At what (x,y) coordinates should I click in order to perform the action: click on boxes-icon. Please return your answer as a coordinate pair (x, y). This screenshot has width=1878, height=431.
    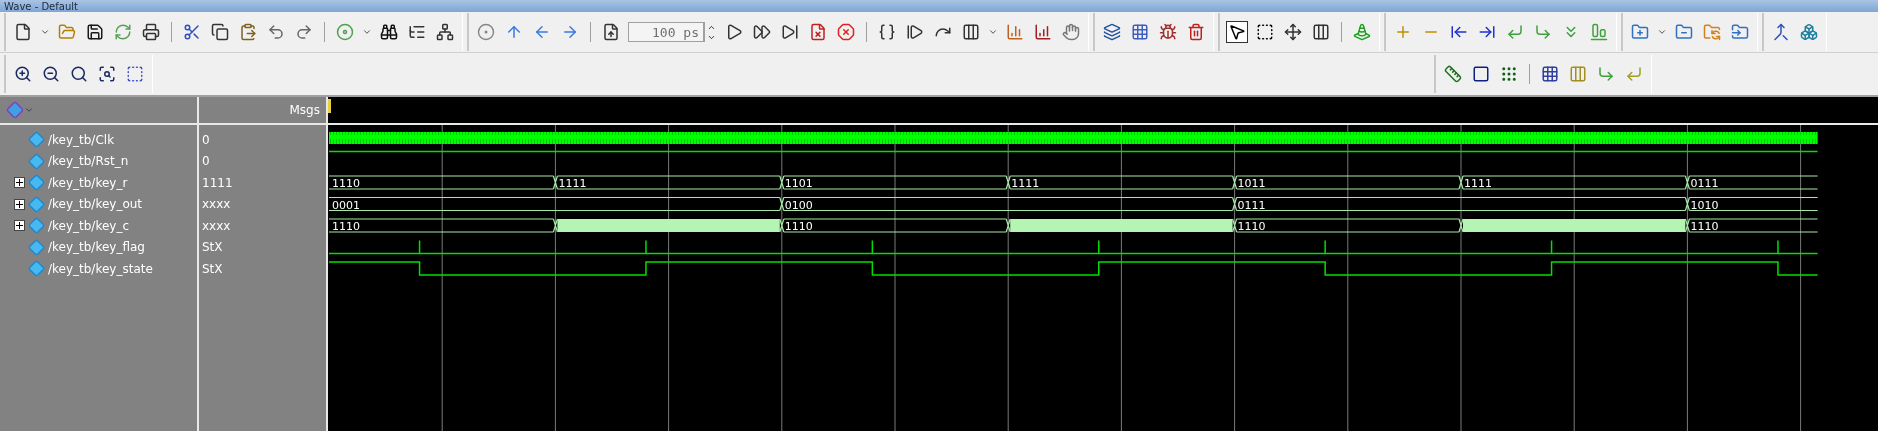
    Looking at the image, I should click on (1809, 32).